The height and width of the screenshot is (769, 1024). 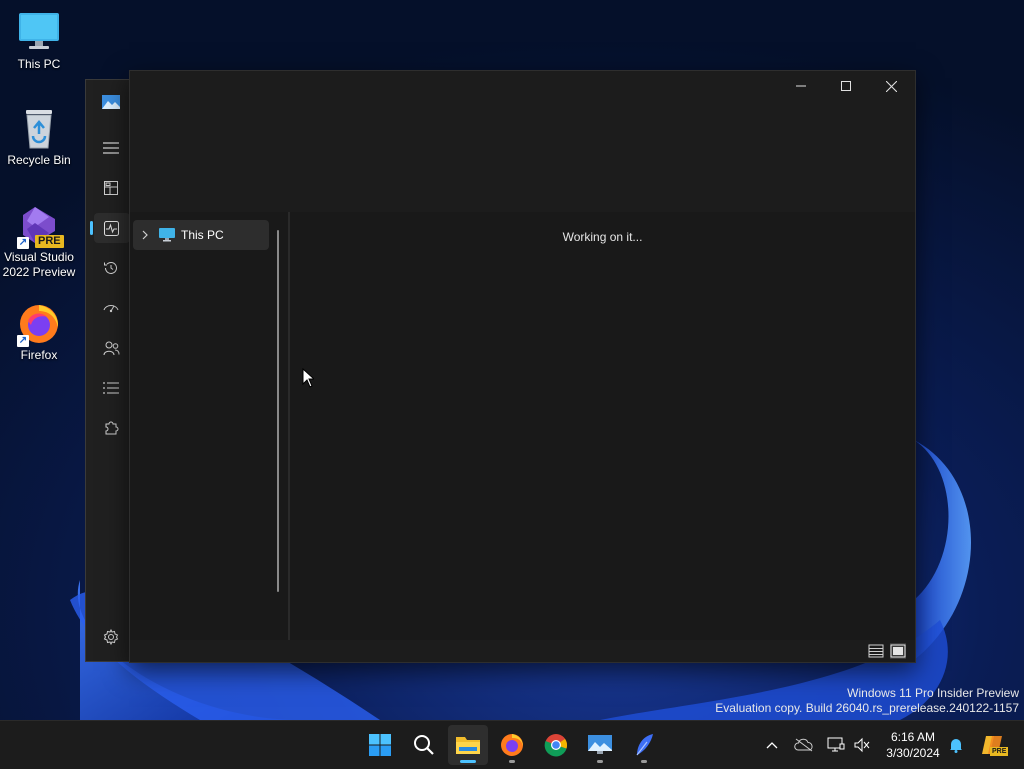 What do you see at coordinates (846, 86) in the screenshot?
I see `maximize-button` at bounding box center [846, 86].